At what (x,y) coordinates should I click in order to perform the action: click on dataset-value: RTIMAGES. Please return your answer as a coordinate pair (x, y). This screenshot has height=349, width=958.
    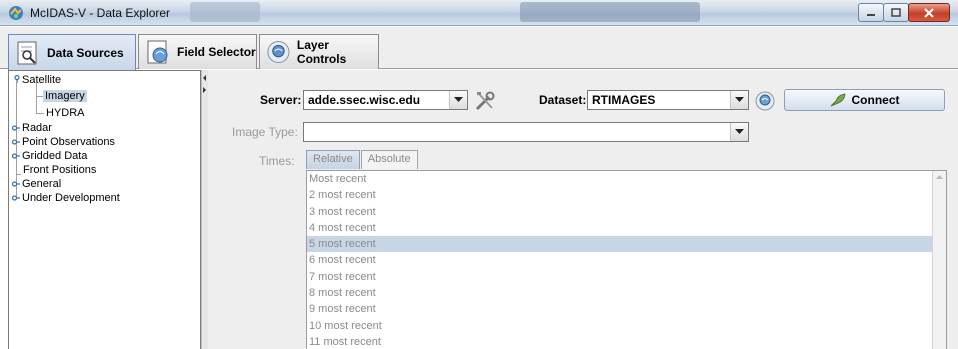
    Looking at the image, I should click on (624, 100).